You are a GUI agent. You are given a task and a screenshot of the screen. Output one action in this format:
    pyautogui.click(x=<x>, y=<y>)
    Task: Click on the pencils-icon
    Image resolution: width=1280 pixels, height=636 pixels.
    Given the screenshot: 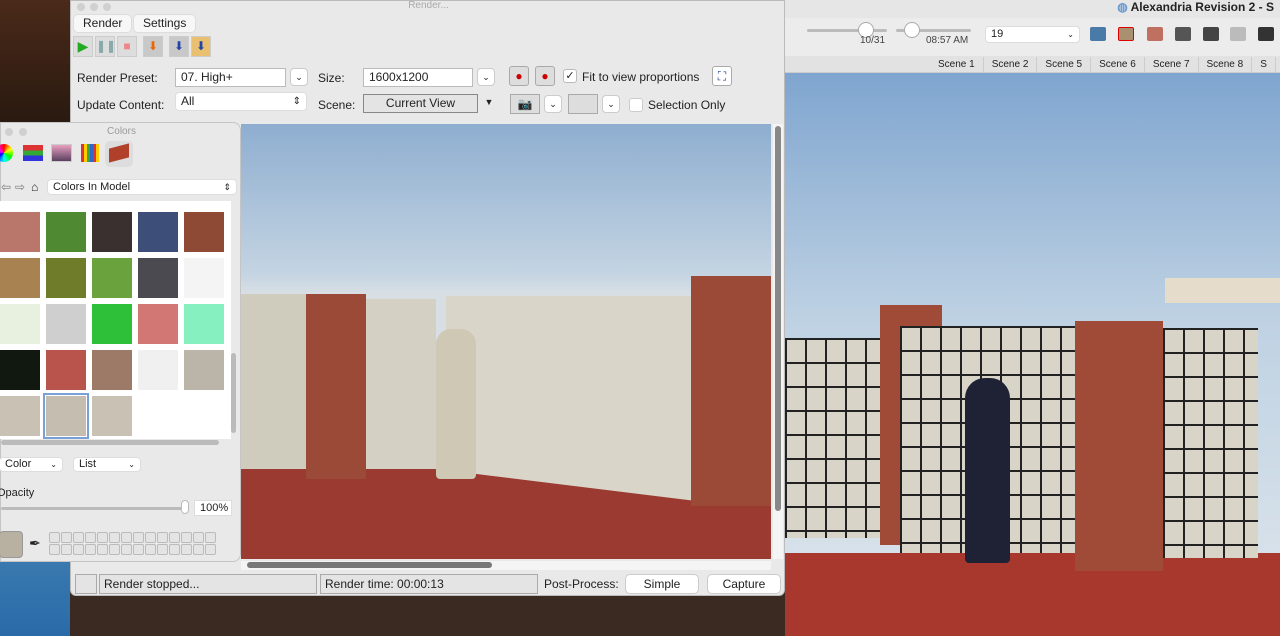 What is the action you would take?
    pyautogui.click(x=90, y=153)
    